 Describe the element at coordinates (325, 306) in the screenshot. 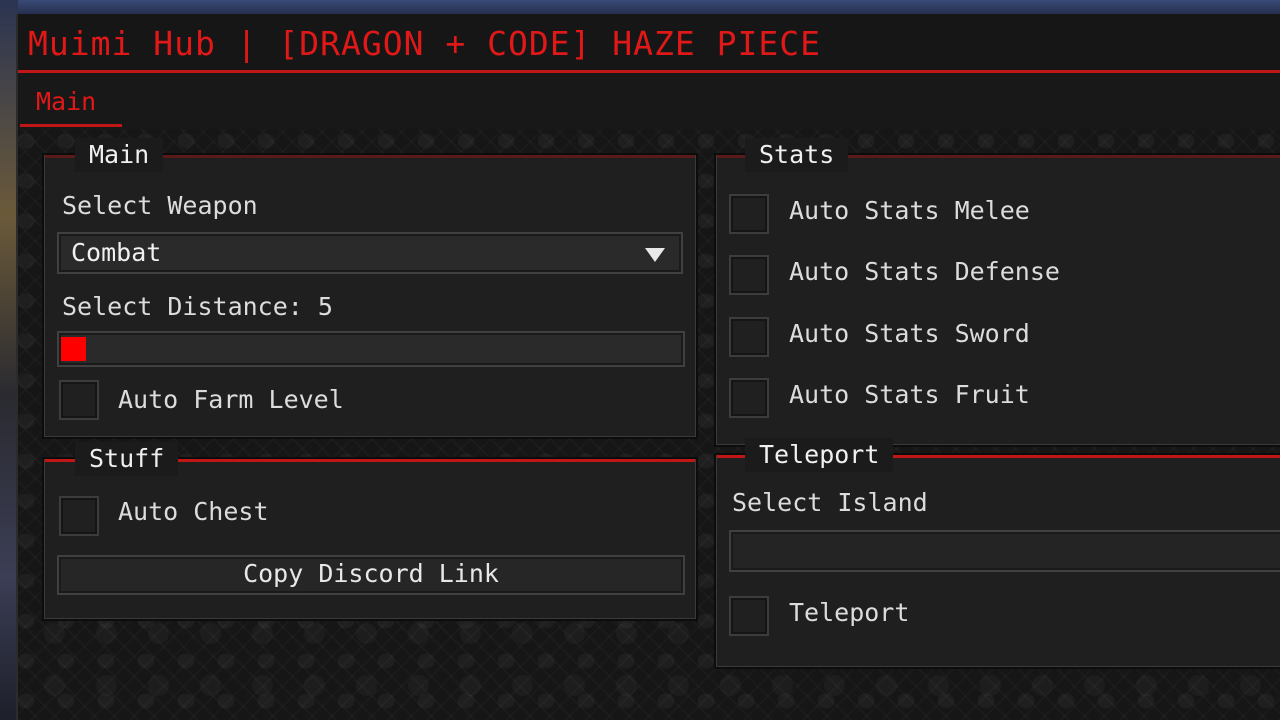

I see `distance-value: 5` at that location.